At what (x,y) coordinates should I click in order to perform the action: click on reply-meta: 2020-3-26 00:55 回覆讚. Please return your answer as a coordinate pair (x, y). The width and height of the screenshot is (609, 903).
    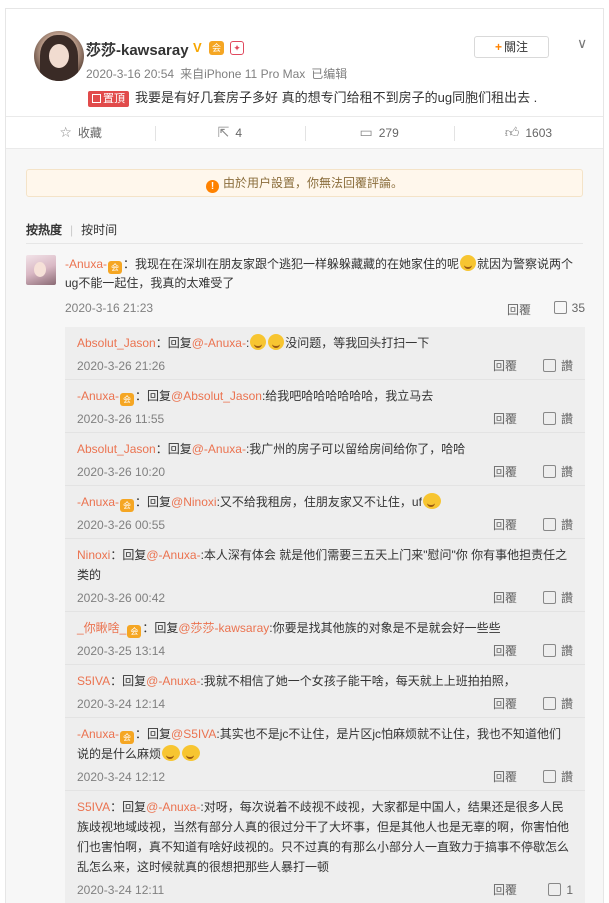
    Looking at the image, I should click on (325, 525).